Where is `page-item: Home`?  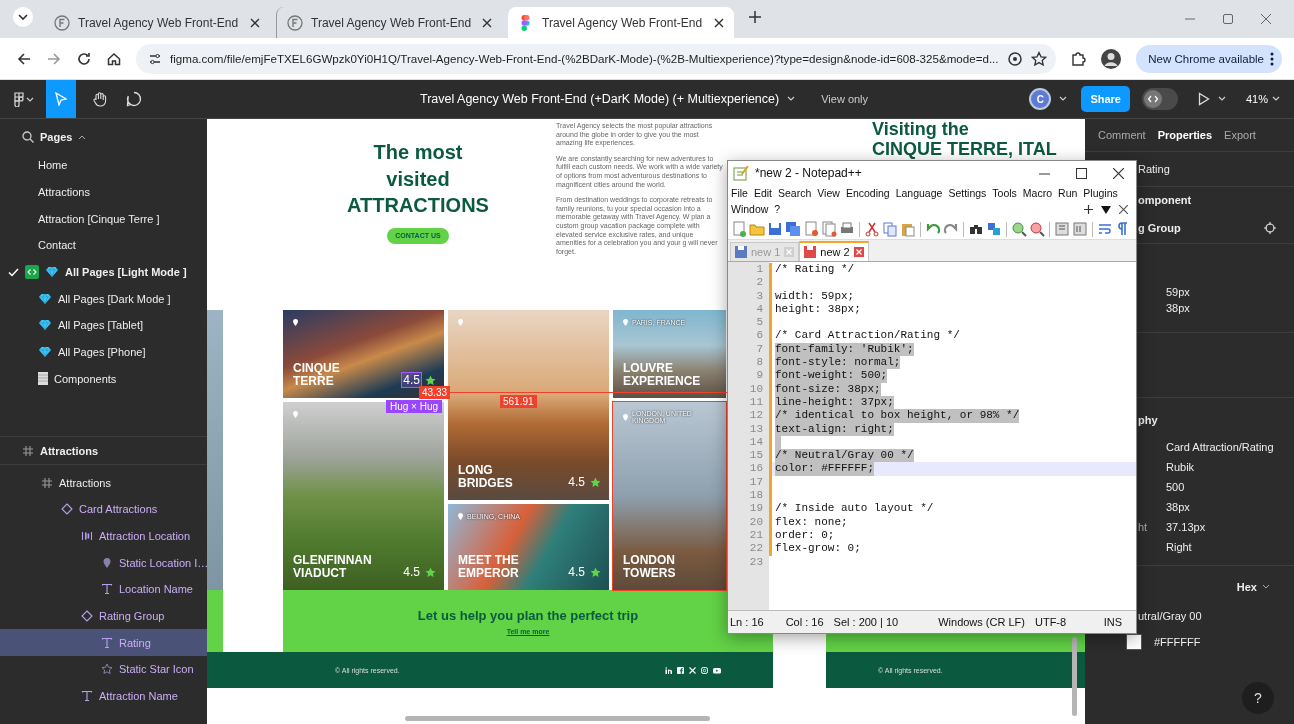 page-item: Home is located at coordinates (103, 165).